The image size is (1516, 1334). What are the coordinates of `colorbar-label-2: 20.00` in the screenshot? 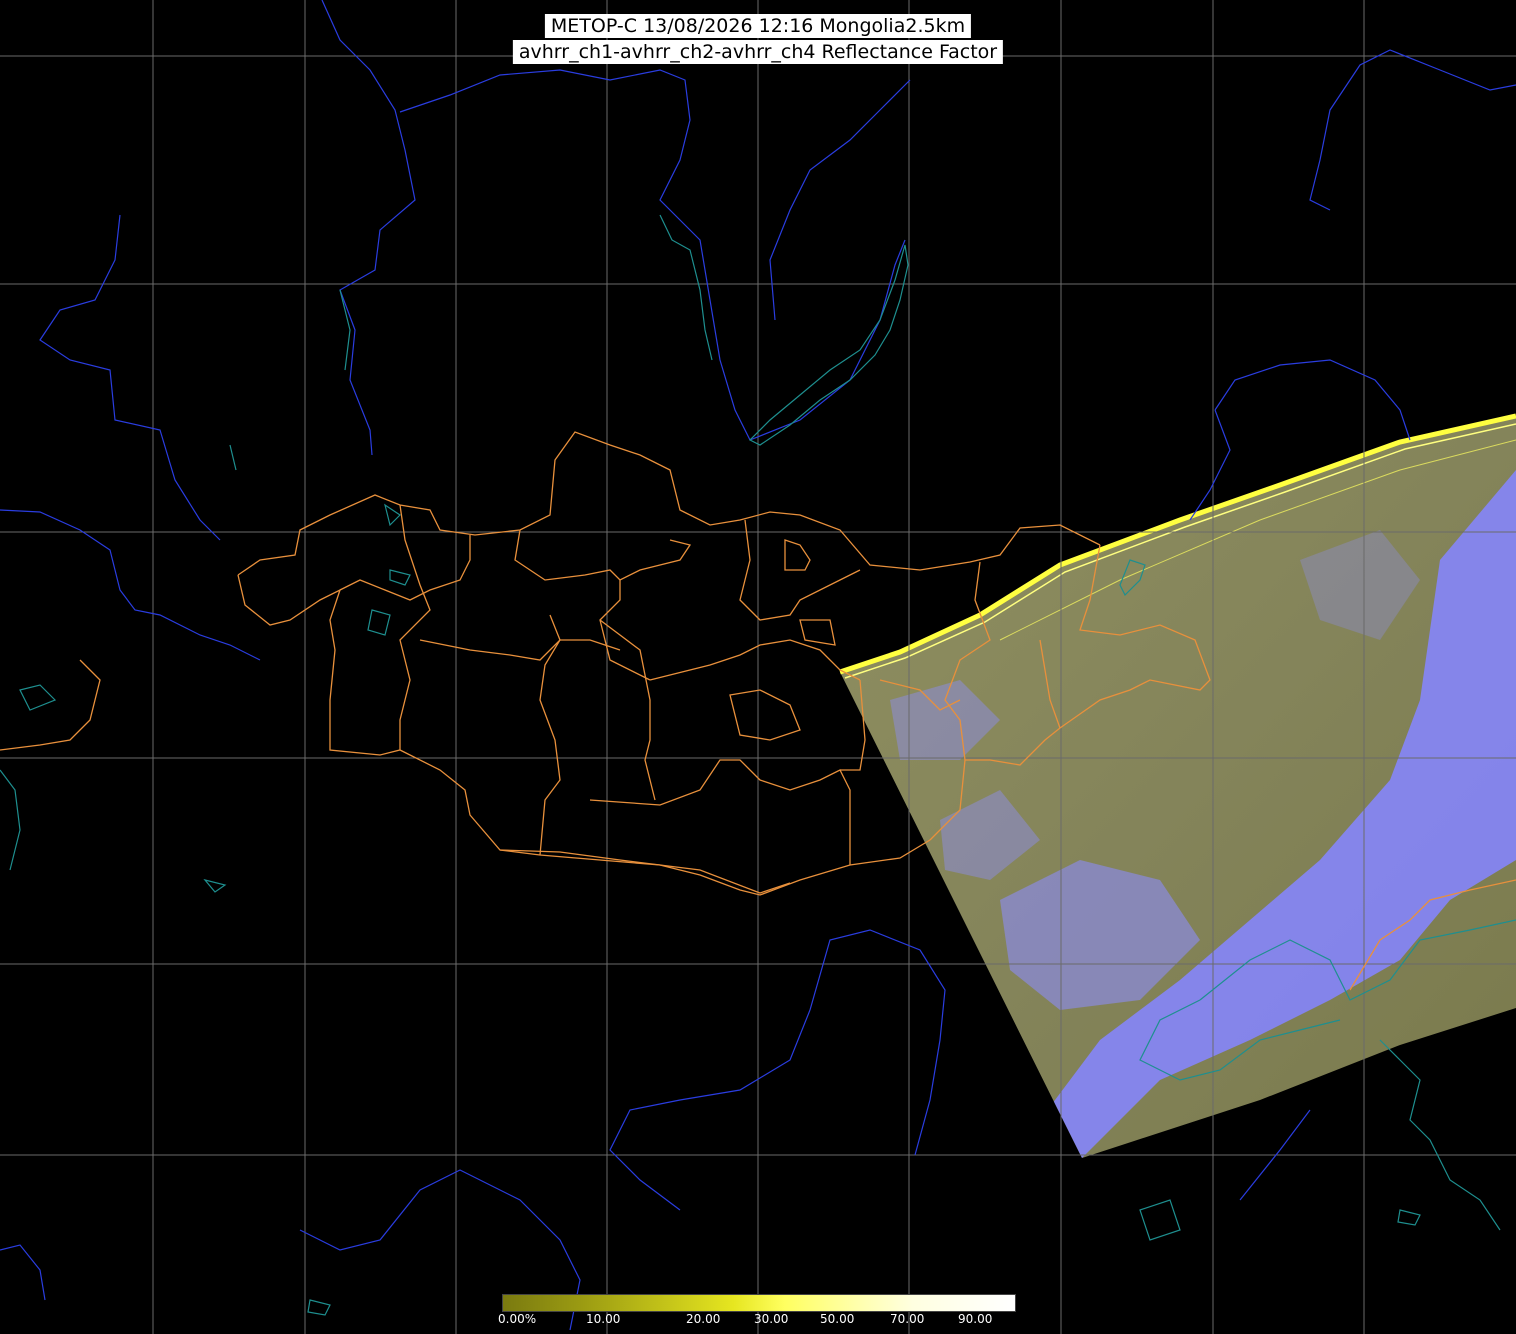 It's located at (703, 1319).